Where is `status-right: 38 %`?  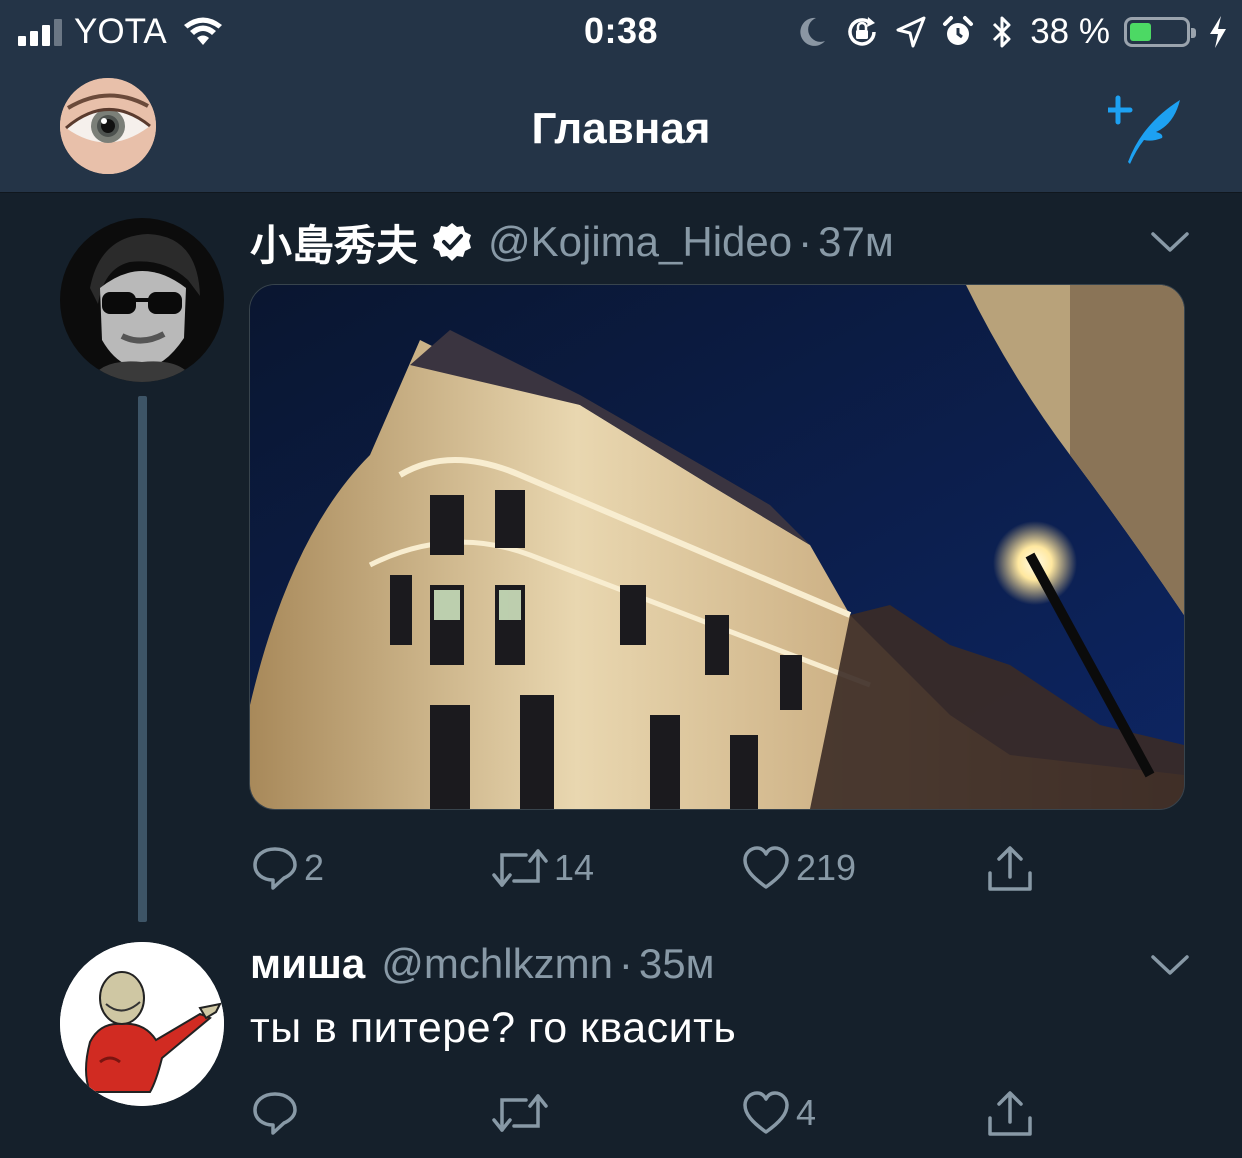
status-right: 38 % is located at coordinates (1004, 32).